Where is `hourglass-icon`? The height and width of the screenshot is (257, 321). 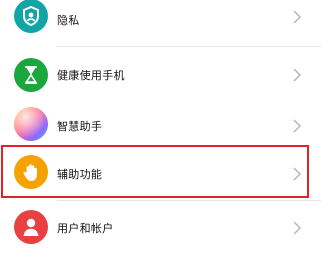 hourglass-icon is located at coordinates (31, 75).